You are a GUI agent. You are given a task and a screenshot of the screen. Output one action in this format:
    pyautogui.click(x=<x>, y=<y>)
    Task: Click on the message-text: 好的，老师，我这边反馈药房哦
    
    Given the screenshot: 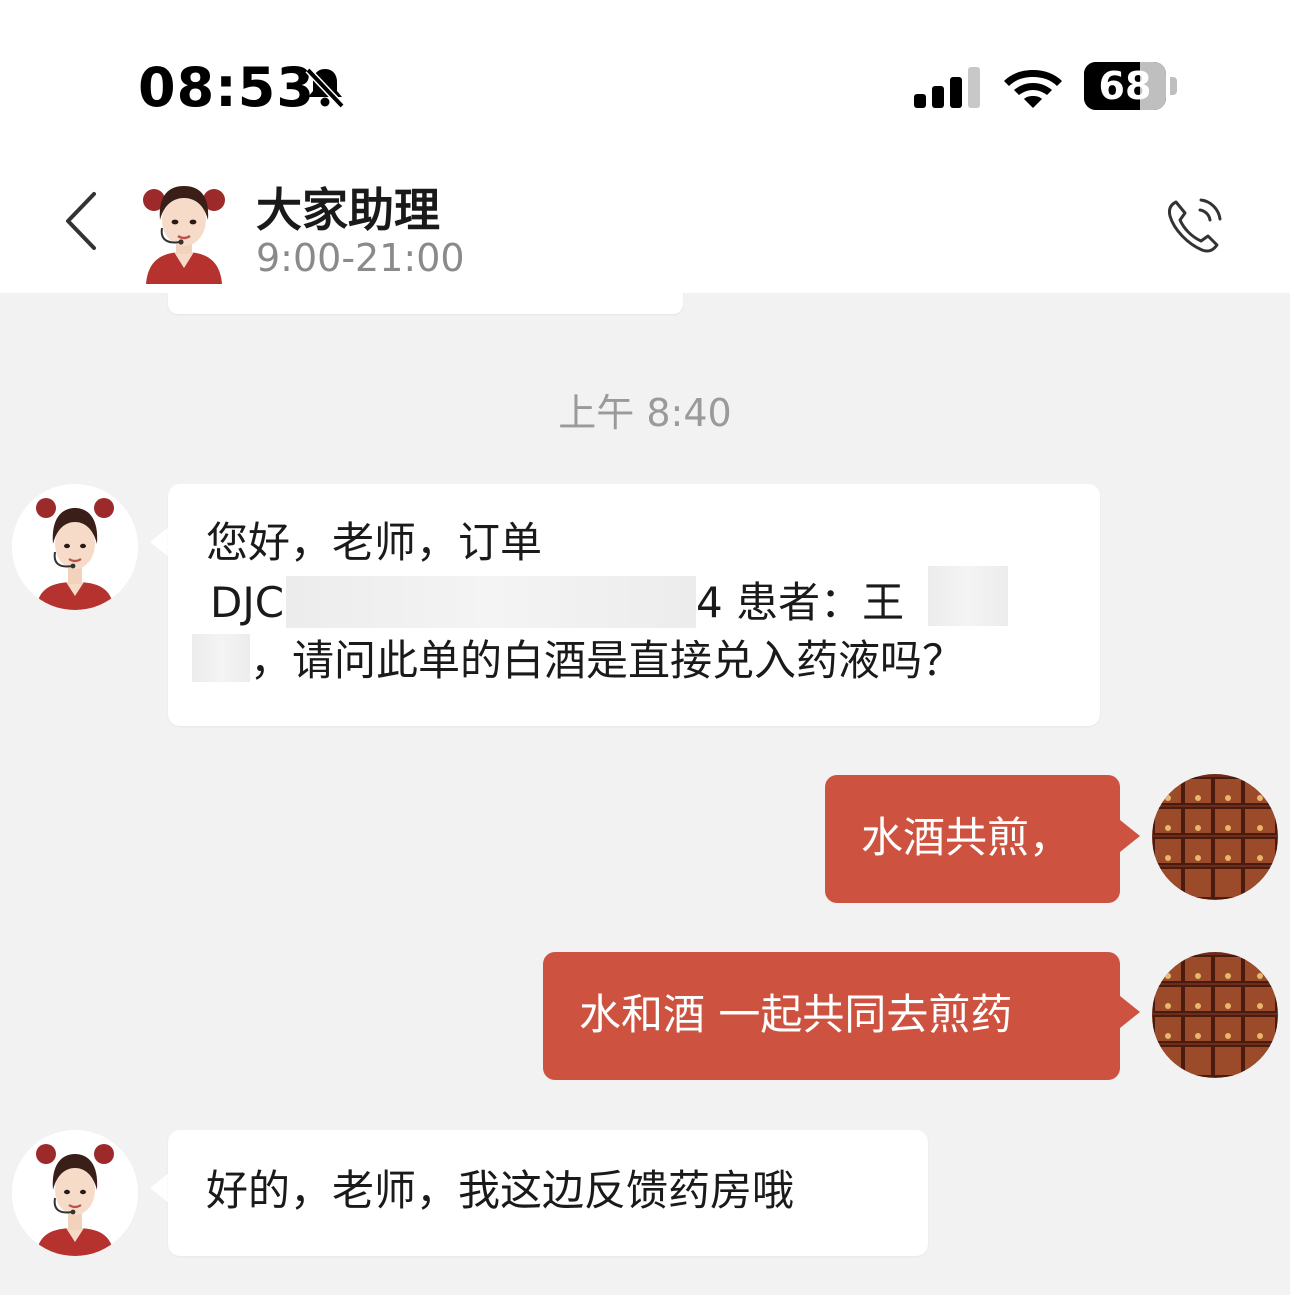 What is the action you would take?
    pyautogui.click(x=500, y=1190)
    